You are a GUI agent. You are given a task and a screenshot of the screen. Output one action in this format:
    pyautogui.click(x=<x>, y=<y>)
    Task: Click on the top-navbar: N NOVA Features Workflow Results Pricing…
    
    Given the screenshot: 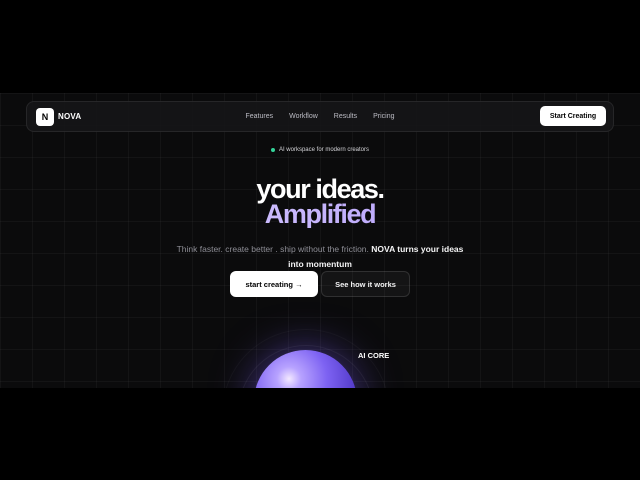 What is the action you would take?
    pyautogui.click(x=320, y=116)
    